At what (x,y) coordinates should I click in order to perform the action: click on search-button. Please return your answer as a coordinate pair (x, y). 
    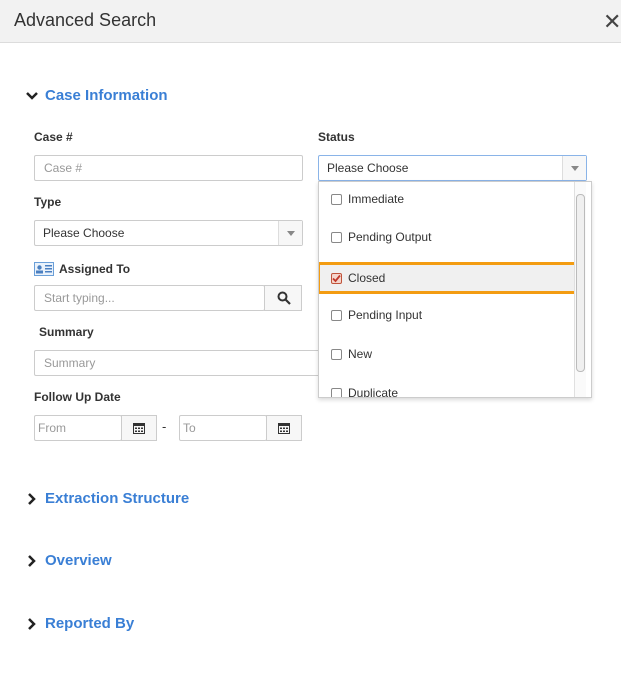
    Looking at the image, I should click on (283, 298).